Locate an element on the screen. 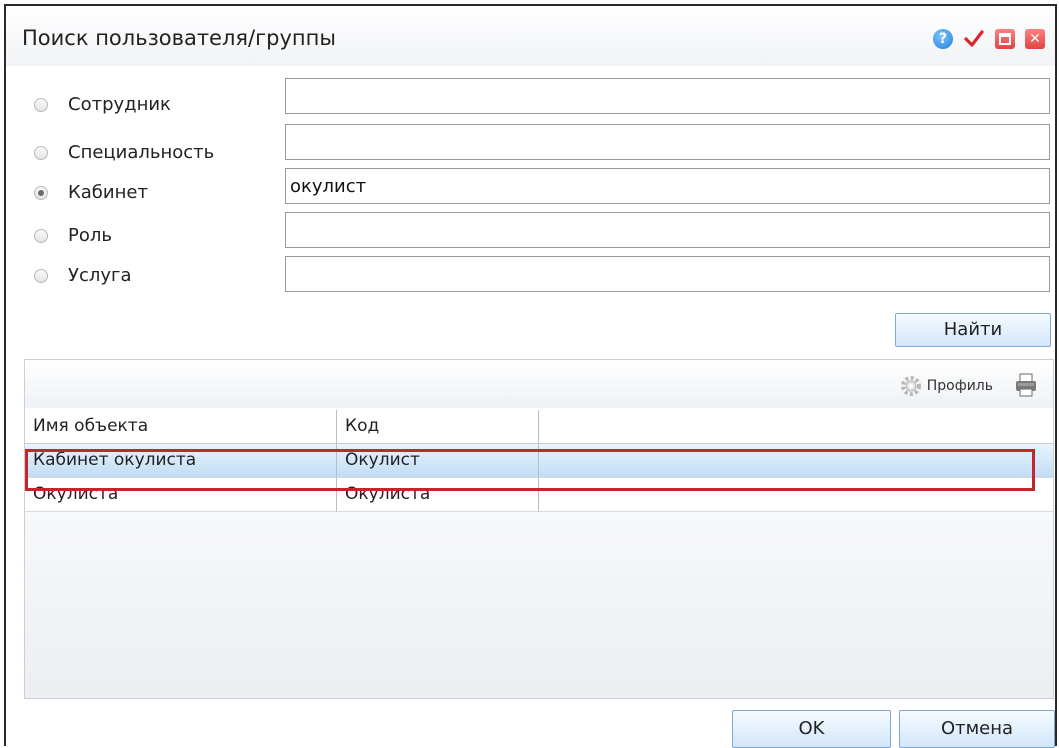 Image resolution: width=1059 pixels, height=748 pixels. radio-label: Услуга is located at coordinates (100, 275).